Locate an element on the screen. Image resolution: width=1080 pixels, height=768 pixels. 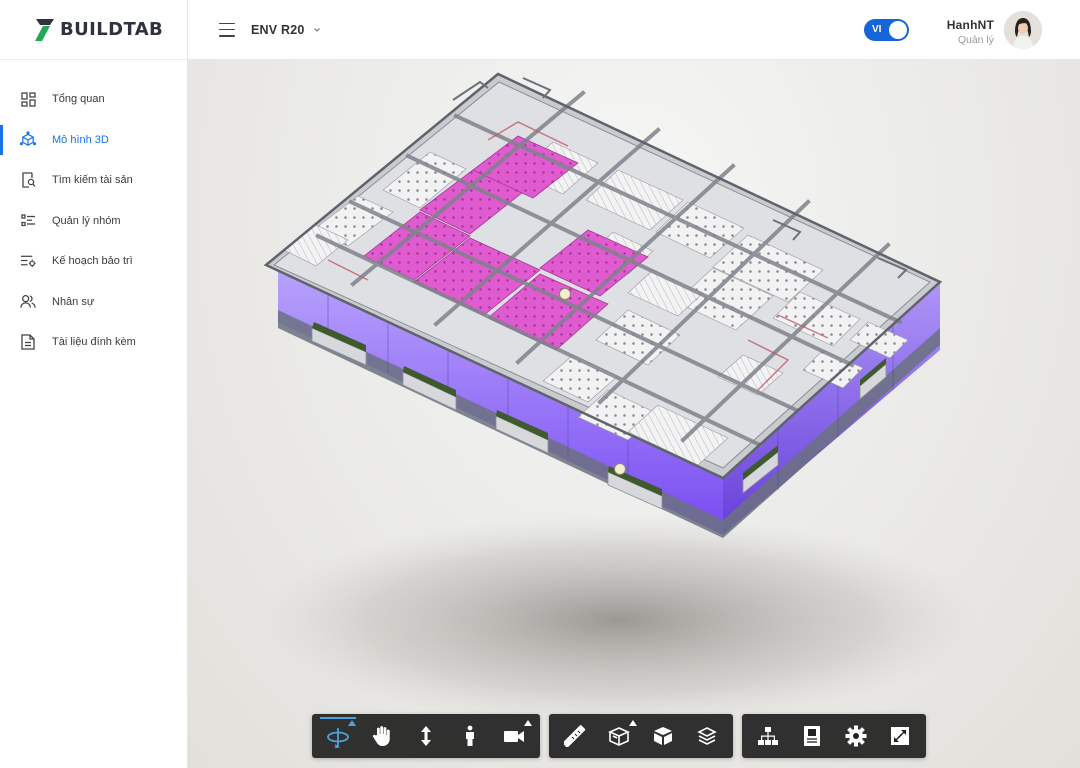
model-browser-icon is located at coordinates (768, 736).